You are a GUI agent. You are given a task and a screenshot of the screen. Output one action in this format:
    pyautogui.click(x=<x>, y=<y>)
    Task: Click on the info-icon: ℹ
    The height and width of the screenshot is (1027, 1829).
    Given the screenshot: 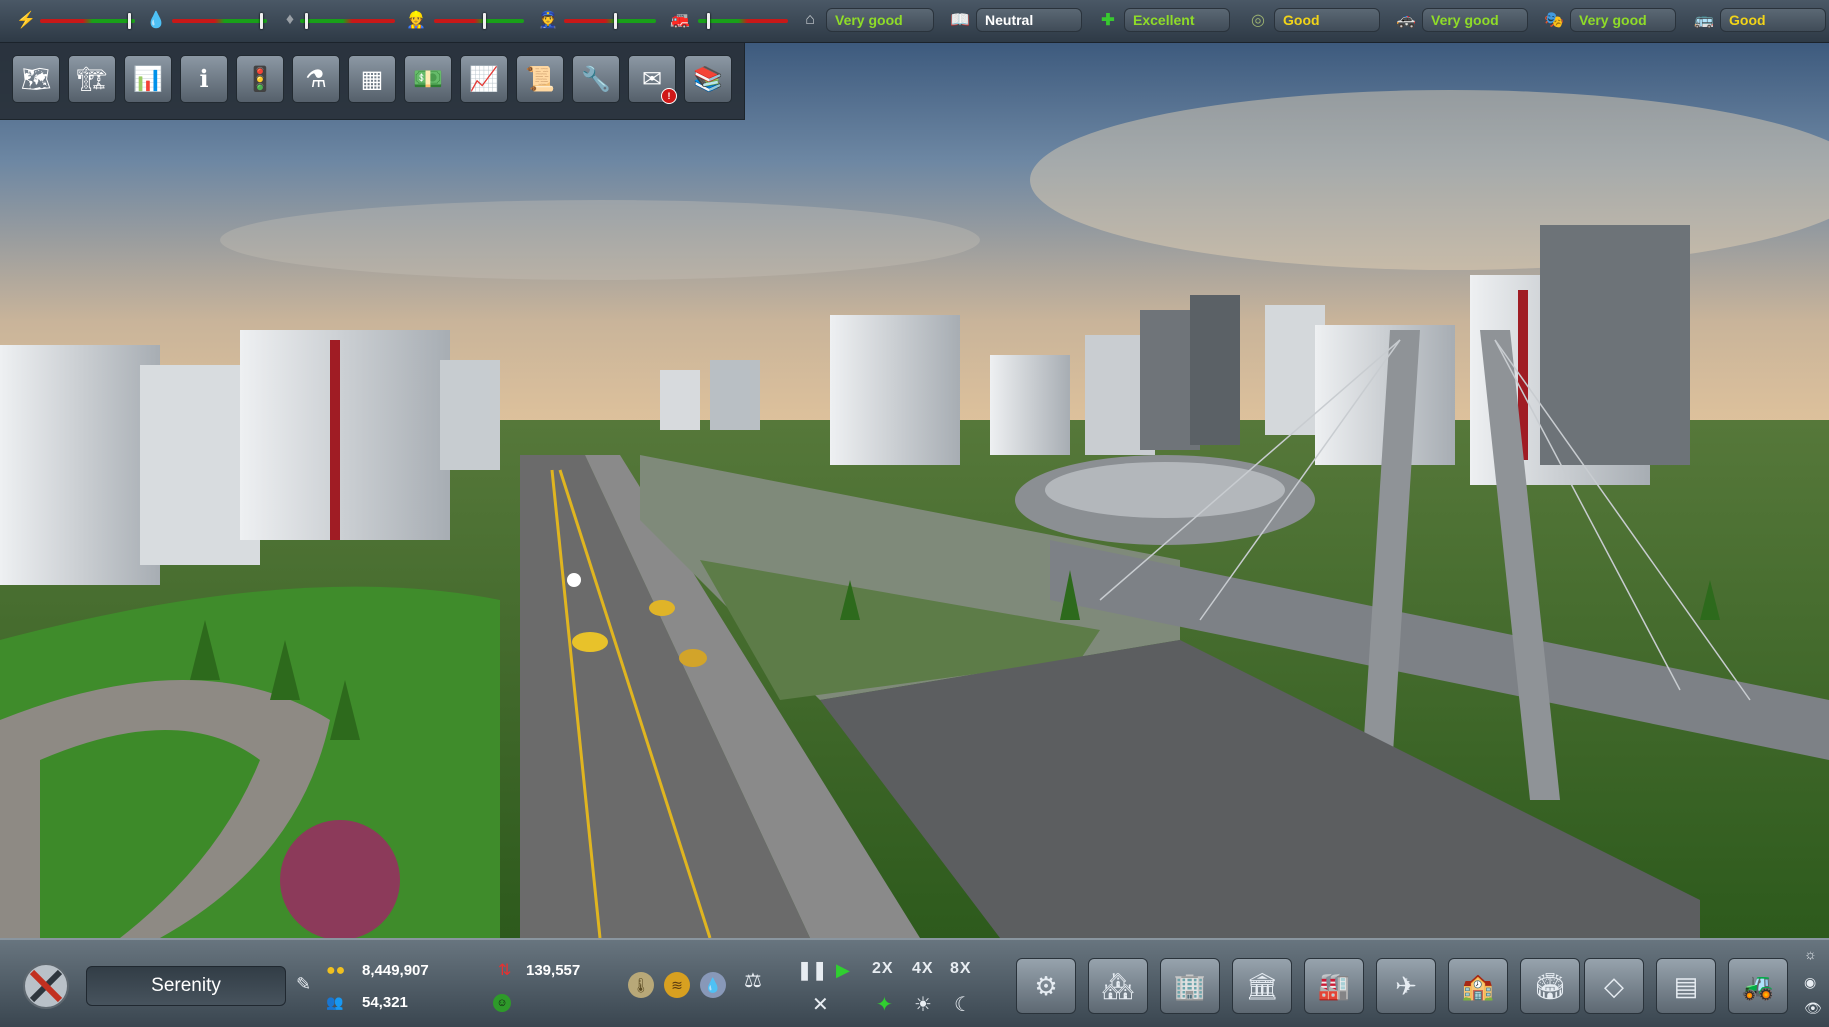 What is the action you would take?
    pyautogui.click(x=204, y=79)
    